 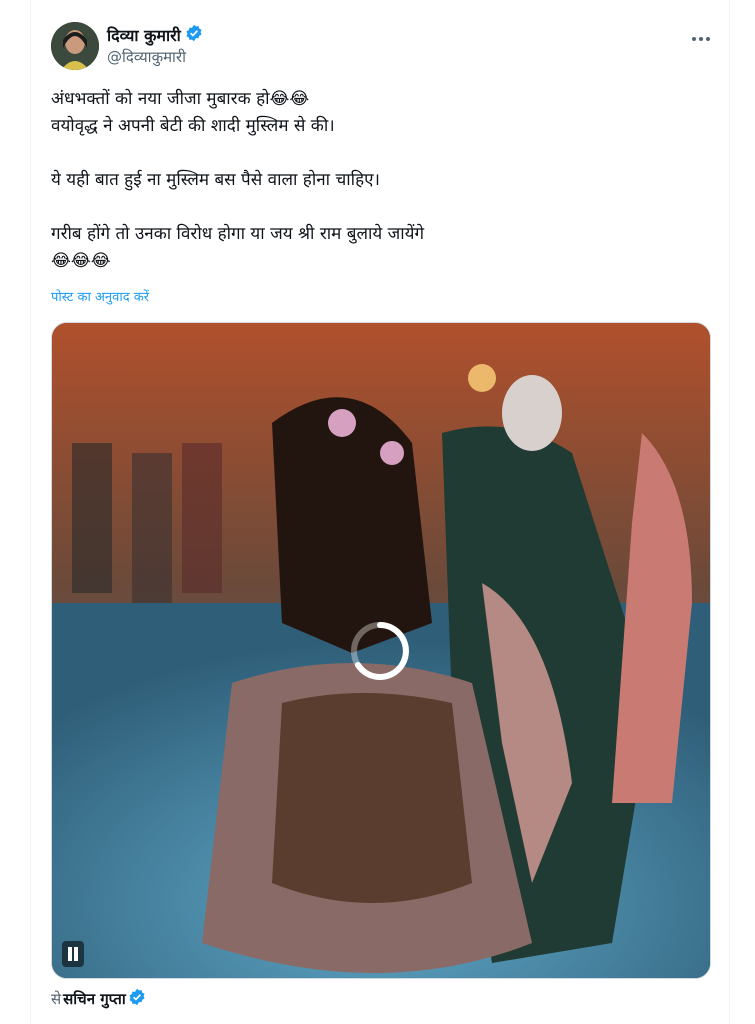 I want to click on translate-post-link: पोस्ट का अनुवाद करें, so click(x=100, y=296).